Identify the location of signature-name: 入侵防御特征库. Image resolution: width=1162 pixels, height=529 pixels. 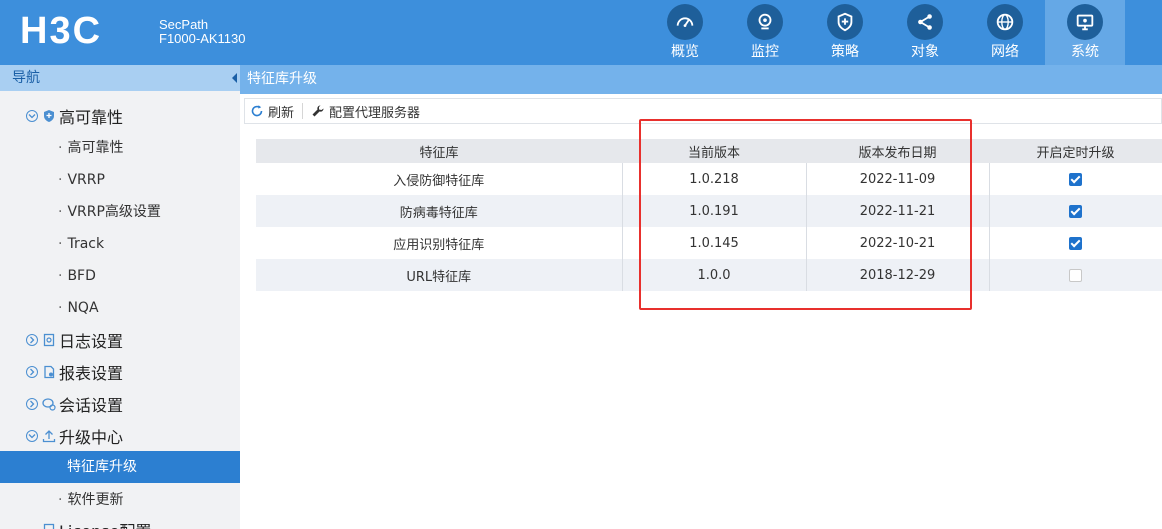
(439, 179).